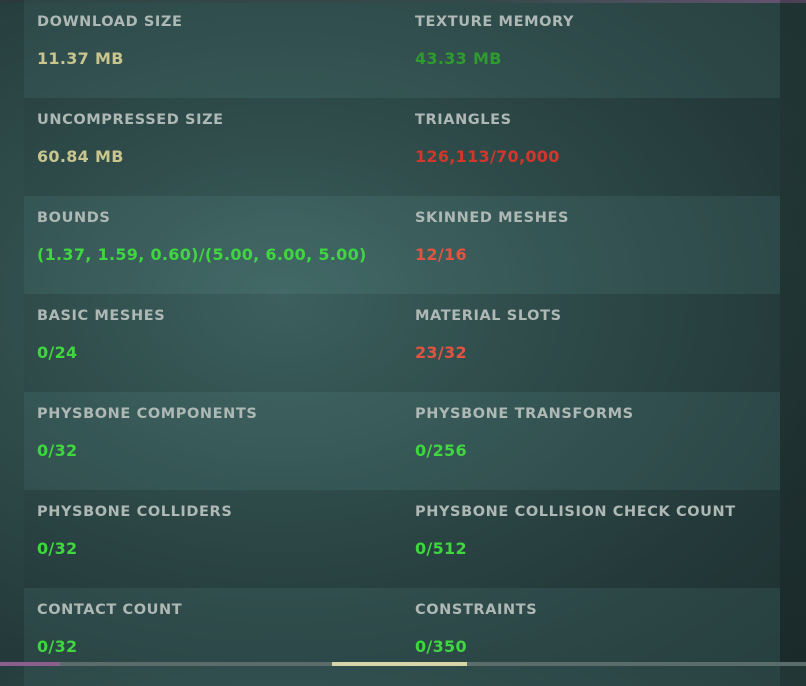 The image size is (806, 686). Describe the element at coordinates (441, 450) in the screenshot. I see `stat-value: 0/256` at that location.